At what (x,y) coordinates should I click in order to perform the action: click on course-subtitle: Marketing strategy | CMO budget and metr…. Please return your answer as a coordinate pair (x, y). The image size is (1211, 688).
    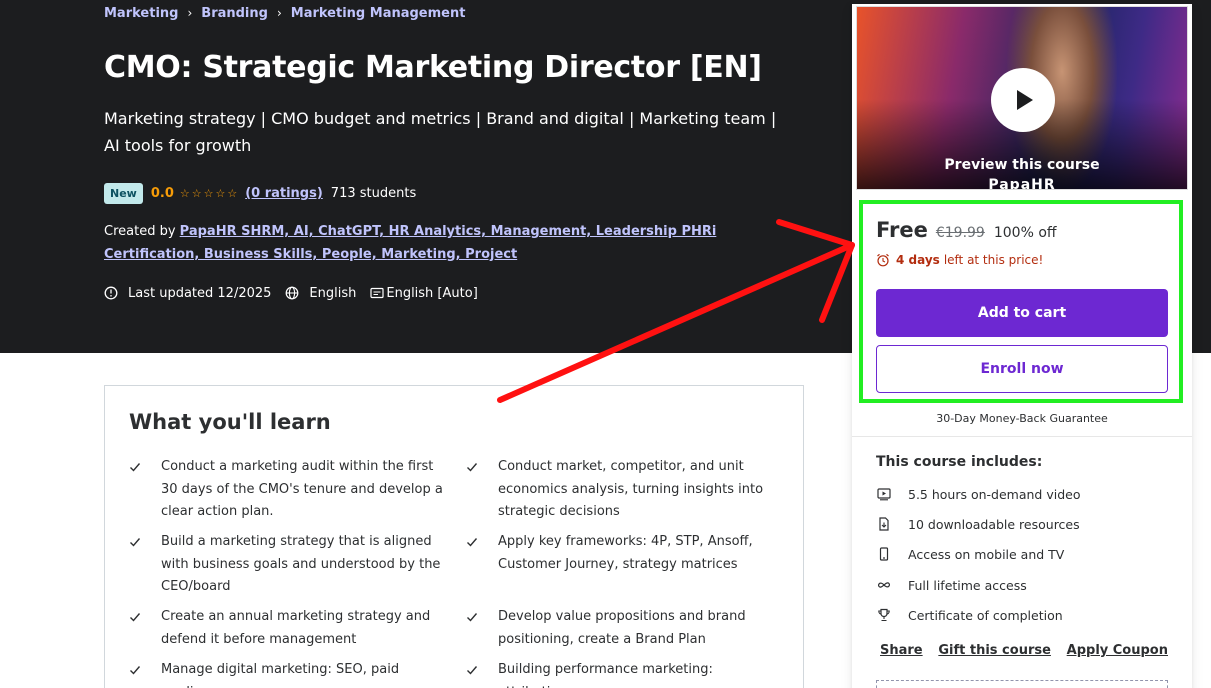
    Looking at the image, I should click on (440, 132).